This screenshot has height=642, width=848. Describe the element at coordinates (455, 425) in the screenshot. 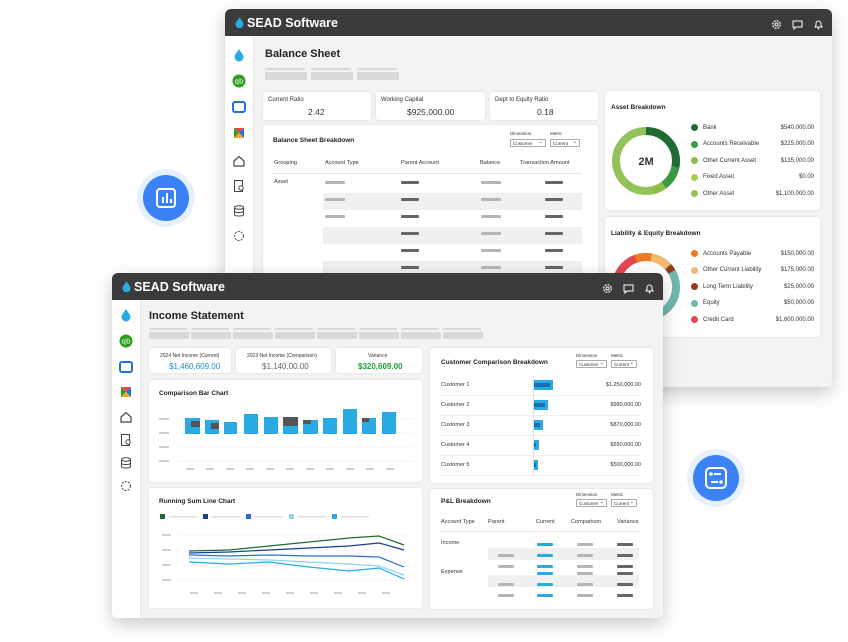

I see `customer-label: Customer 3` at that location.